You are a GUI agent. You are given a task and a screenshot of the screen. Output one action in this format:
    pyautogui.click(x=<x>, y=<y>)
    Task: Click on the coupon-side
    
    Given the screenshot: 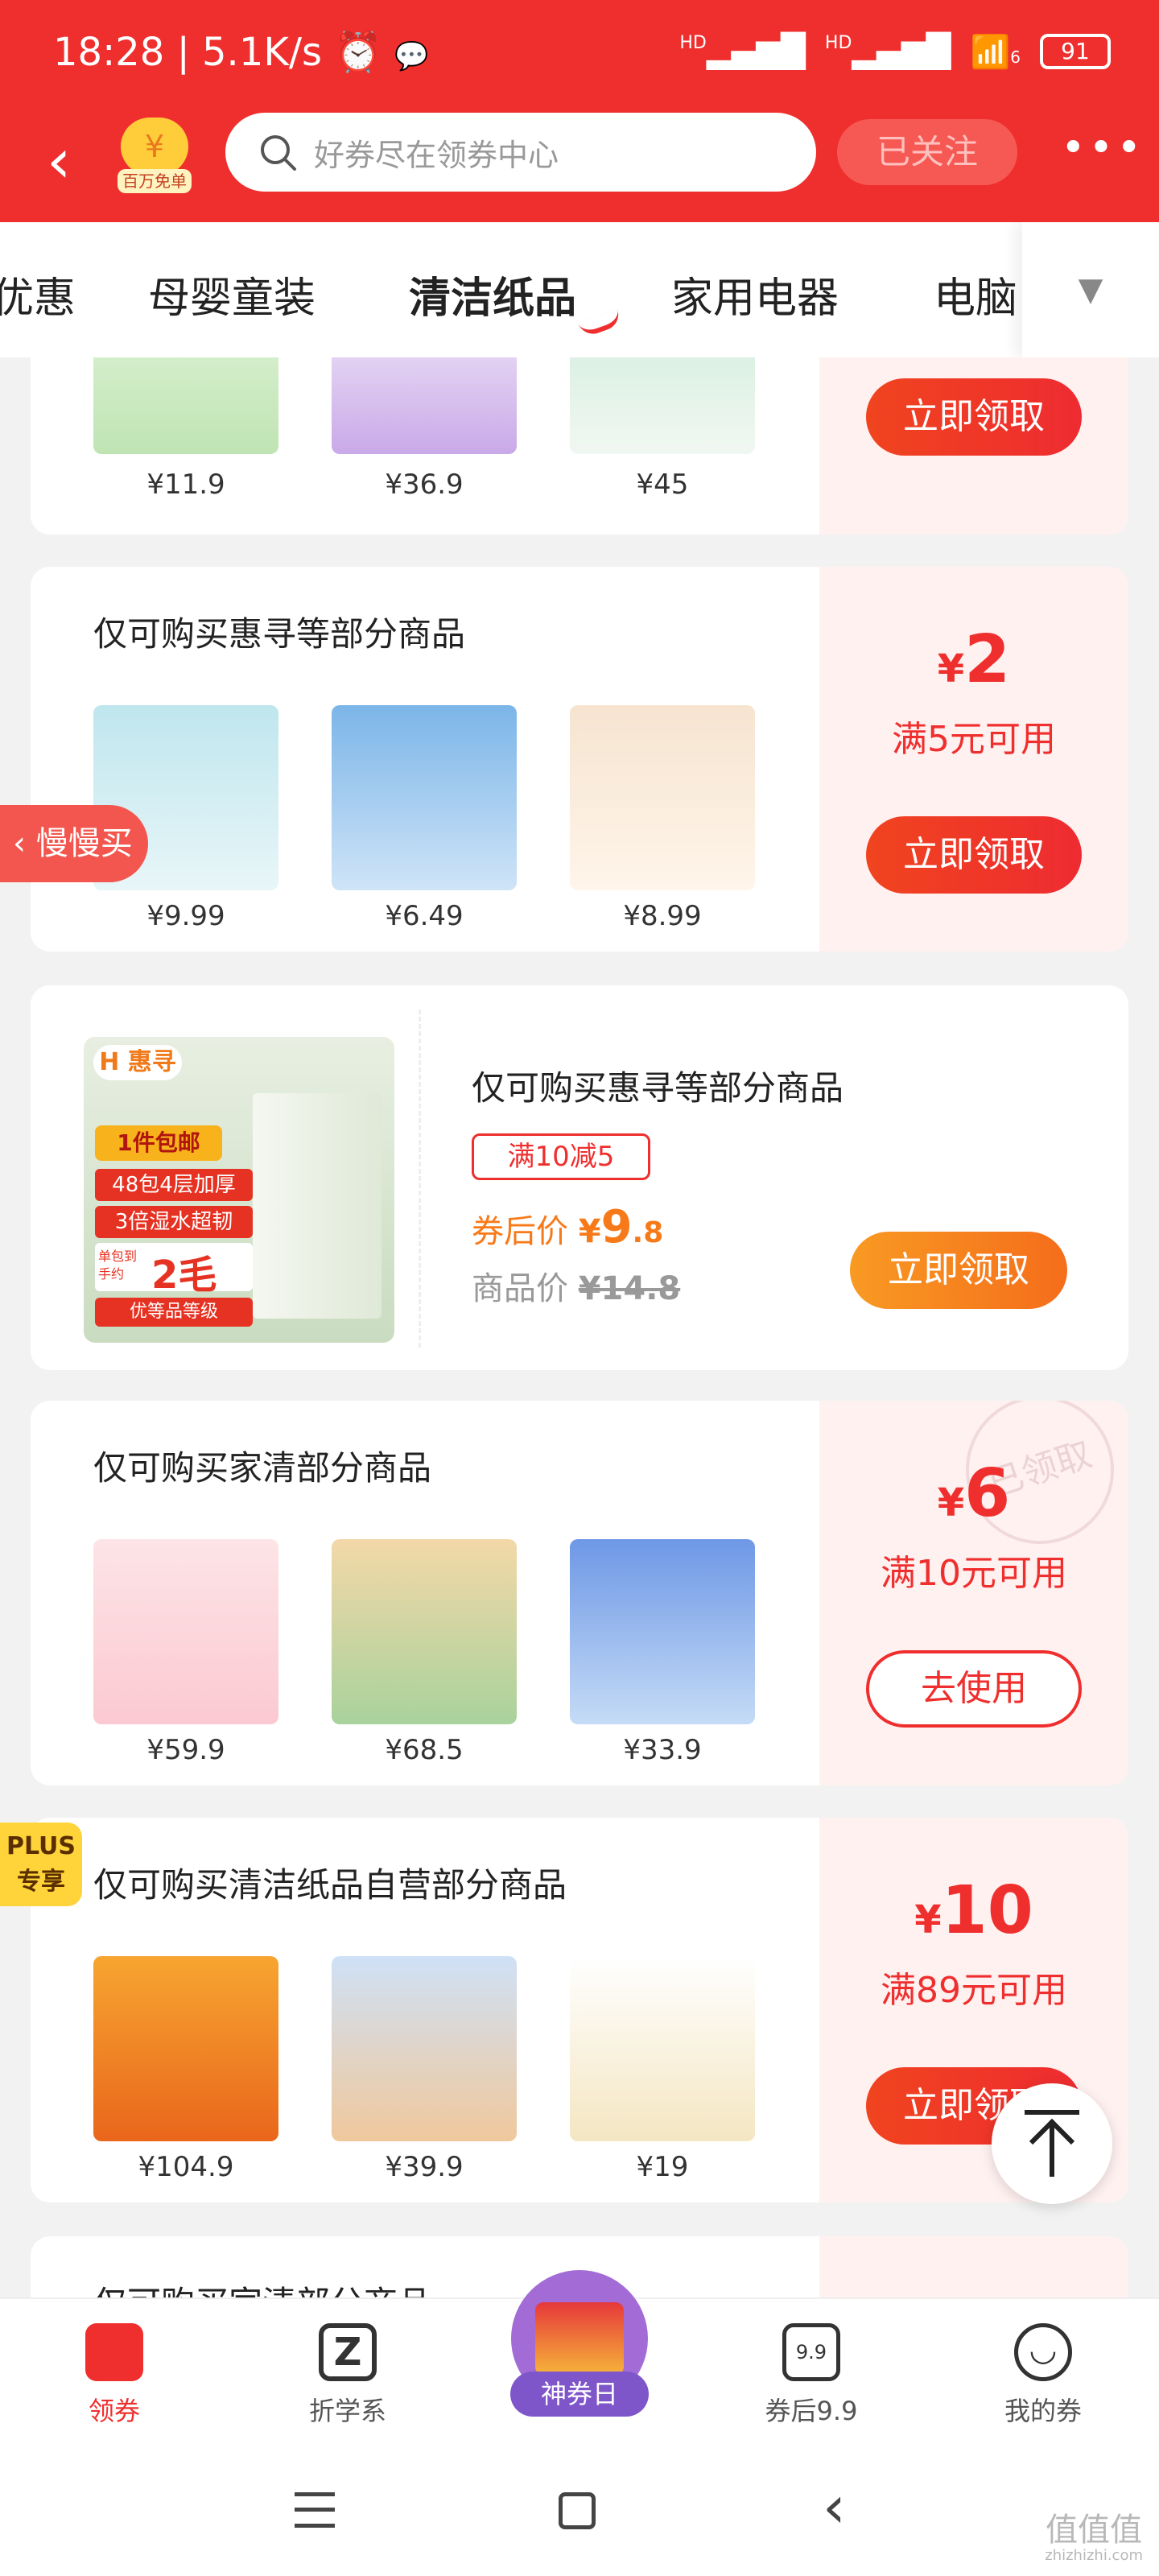 What is the action you would take?
    pyautogui.click(x=973, y=2266)
    